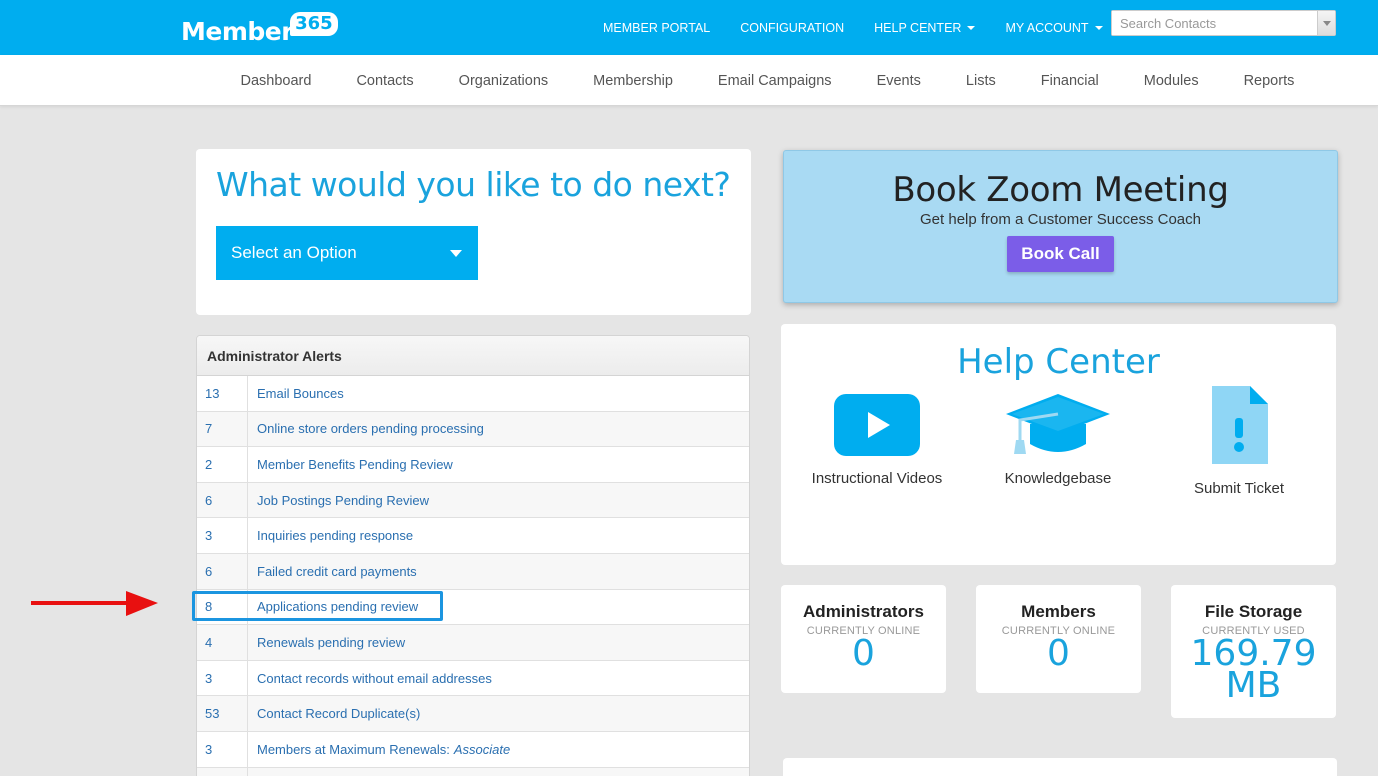  I want to click on nav-events: Events, so click(898, 81).